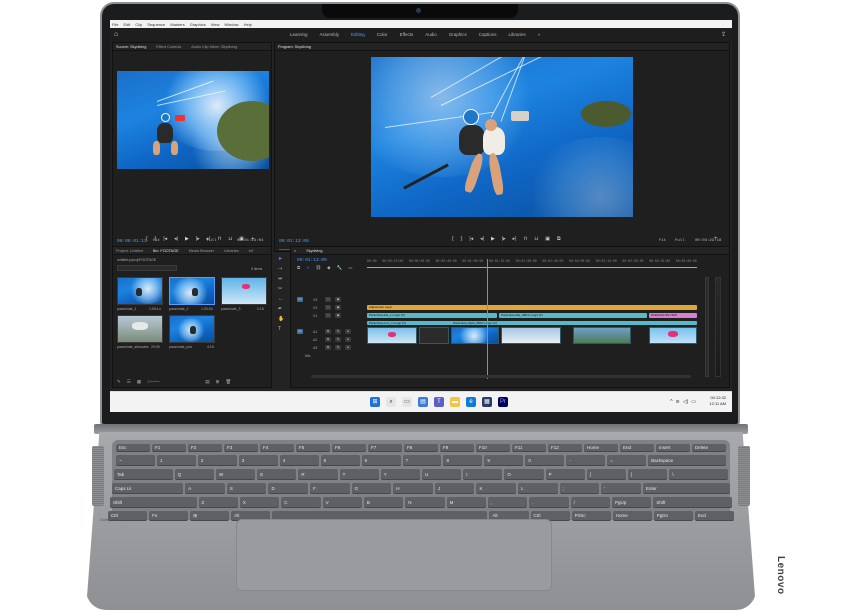  I want to click on key: E, so click(277, 474).